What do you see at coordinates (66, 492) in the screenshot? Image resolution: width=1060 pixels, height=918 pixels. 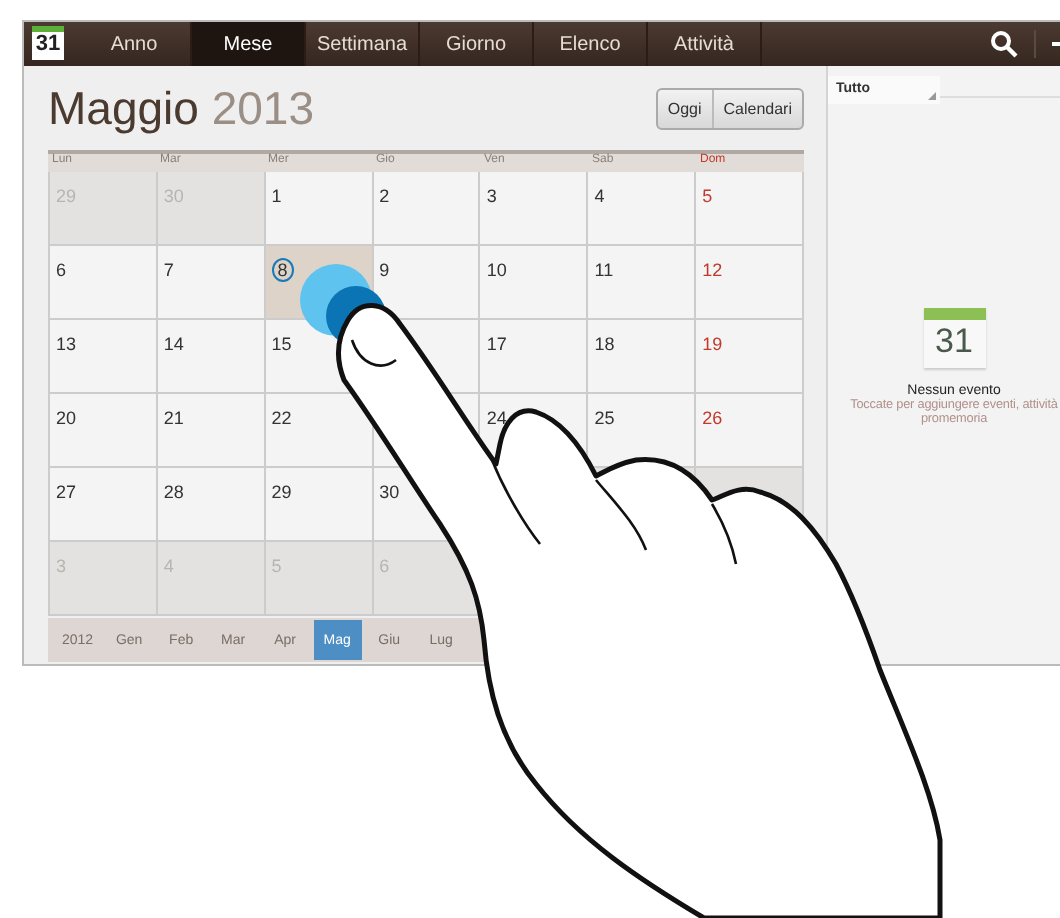 I see `day-number: 27` at bounding box center [66, 492].